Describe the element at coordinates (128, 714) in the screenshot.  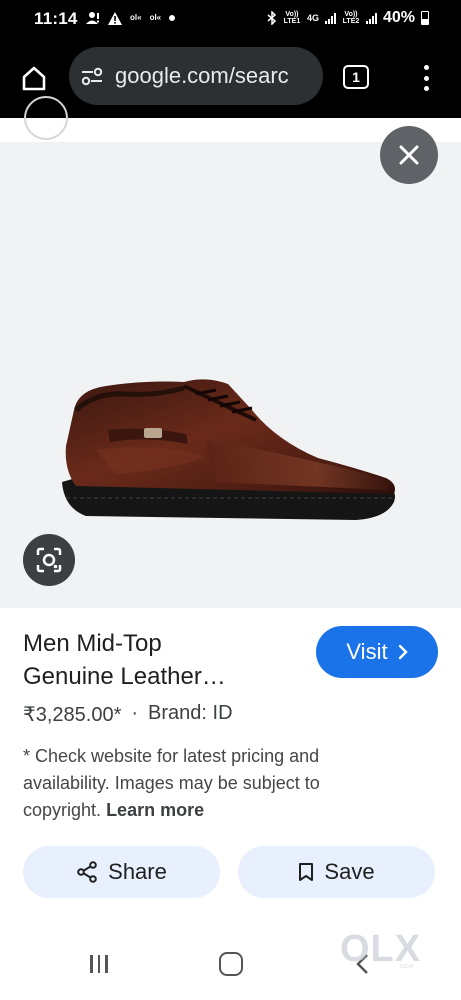
I see `price-row: ₹3,285.00* · Brand: ID` at that location.